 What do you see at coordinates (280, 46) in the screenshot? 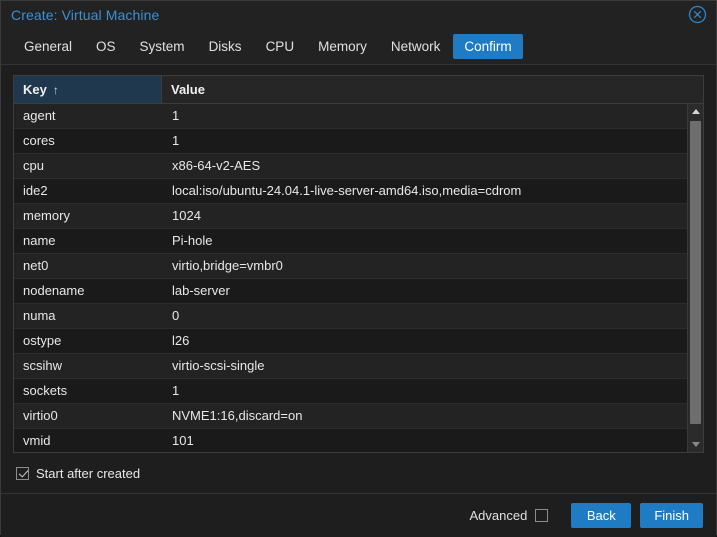
I see `tab-cpu: CPU` at bounding box center [280, 46].